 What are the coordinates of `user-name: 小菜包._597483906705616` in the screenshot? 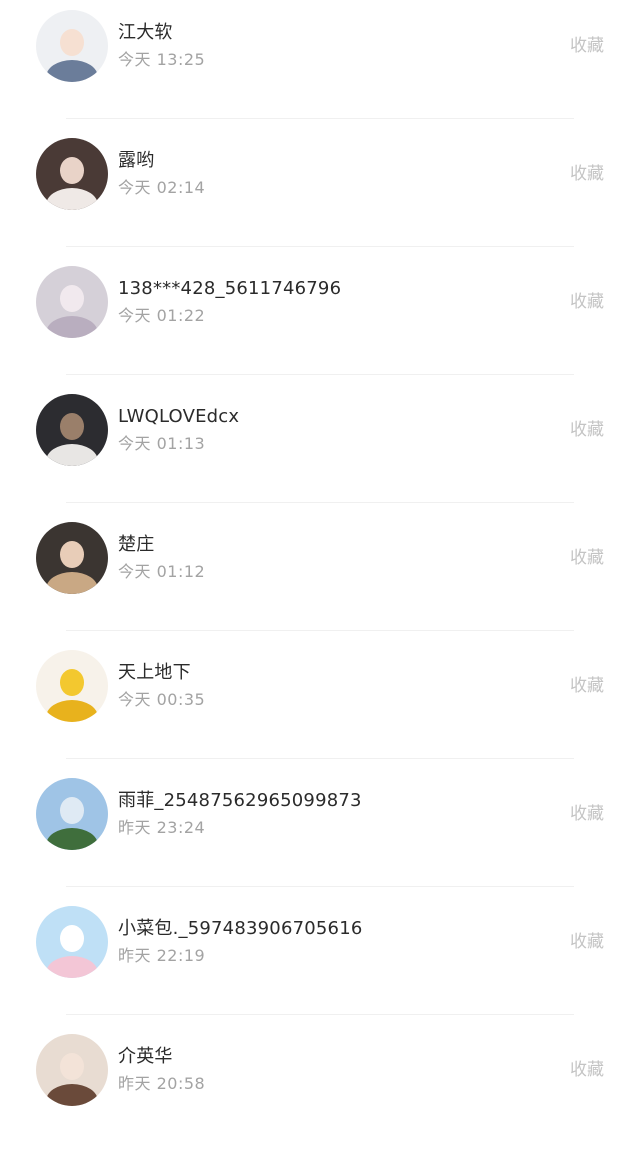 It's located at (240, 928).